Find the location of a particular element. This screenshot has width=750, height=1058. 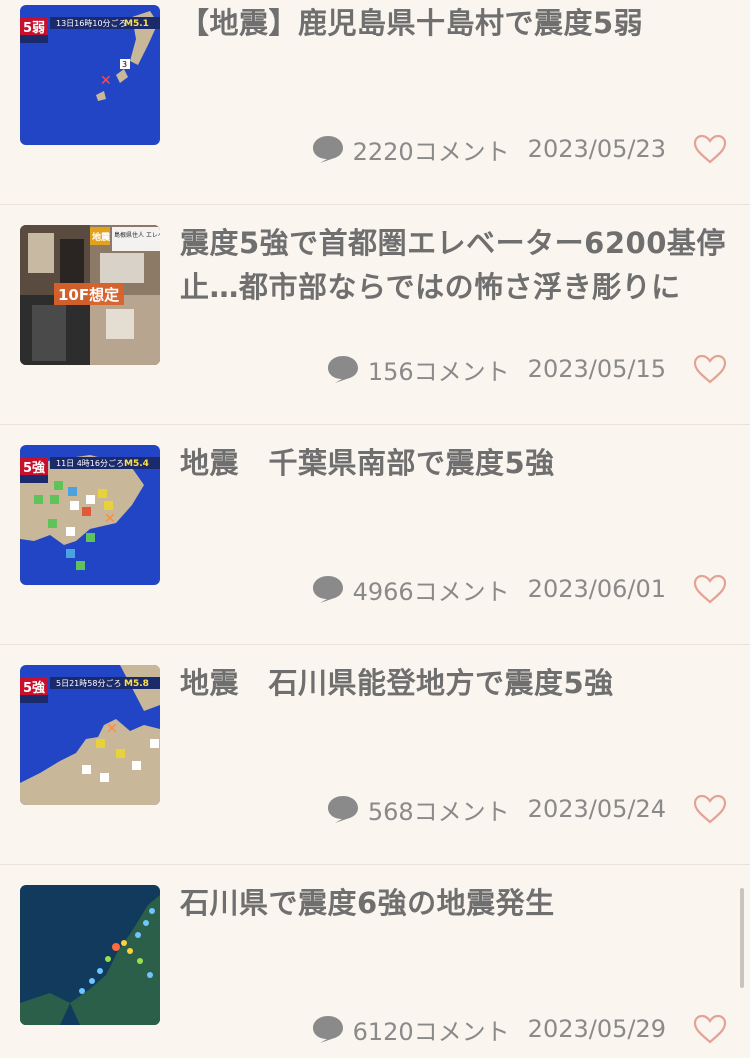

earthquake-map-image: 5強 5日21時58分ごろ M5.8 ✕ is located at coordinates (90, 735).